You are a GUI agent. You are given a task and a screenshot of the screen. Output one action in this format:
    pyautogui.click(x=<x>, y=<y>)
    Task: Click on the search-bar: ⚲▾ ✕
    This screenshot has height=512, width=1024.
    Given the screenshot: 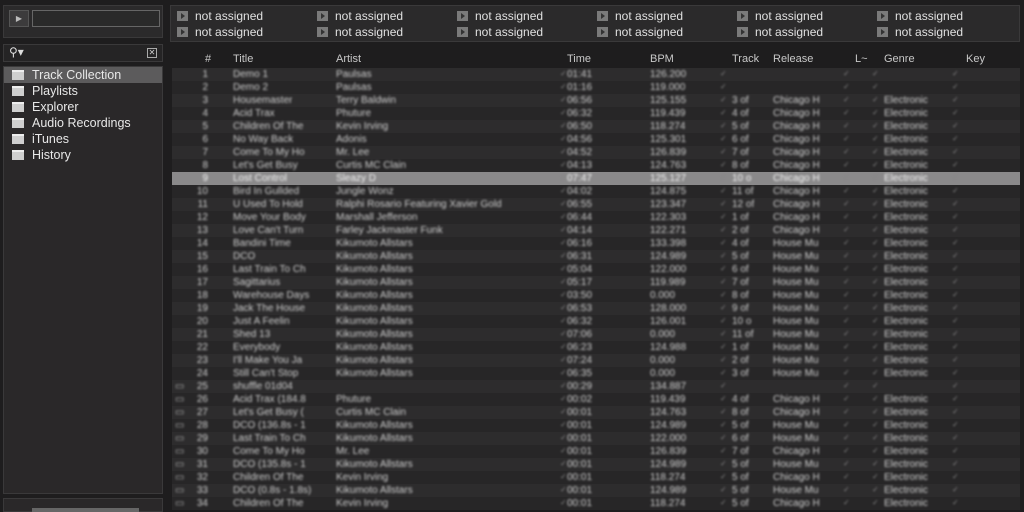 What is the action you would take?
    pyautogui.click(x=83, y=53)
    